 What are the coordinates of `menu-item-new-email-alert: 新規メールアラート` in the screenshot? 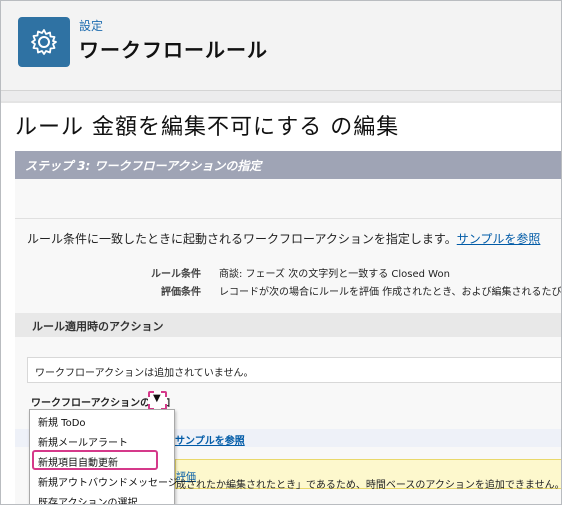 It's located at (83, 441).